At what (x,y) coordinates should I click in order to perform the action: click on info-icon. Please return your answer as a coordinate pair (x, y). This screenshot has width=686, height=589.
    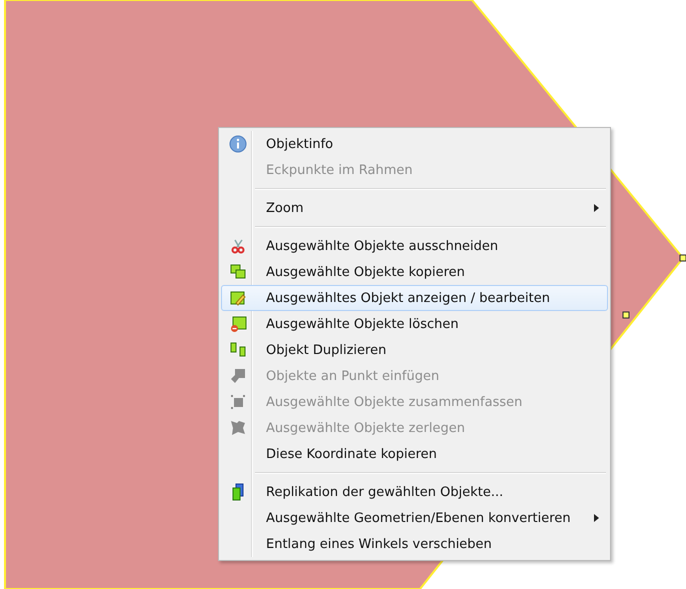
    Looking at the image, I should click on (238, 144).